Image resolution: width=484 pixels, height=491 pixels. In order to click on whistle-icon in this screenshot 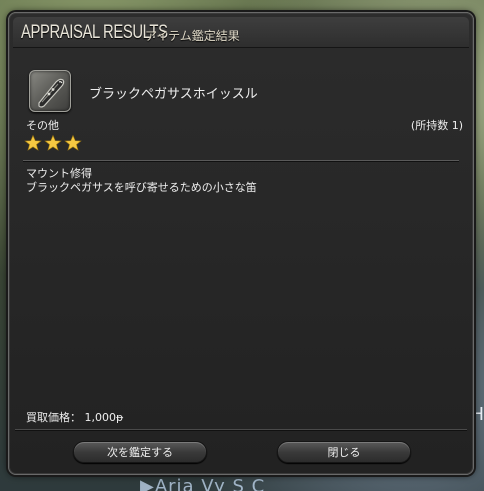, I will do `click(50, 91)`.